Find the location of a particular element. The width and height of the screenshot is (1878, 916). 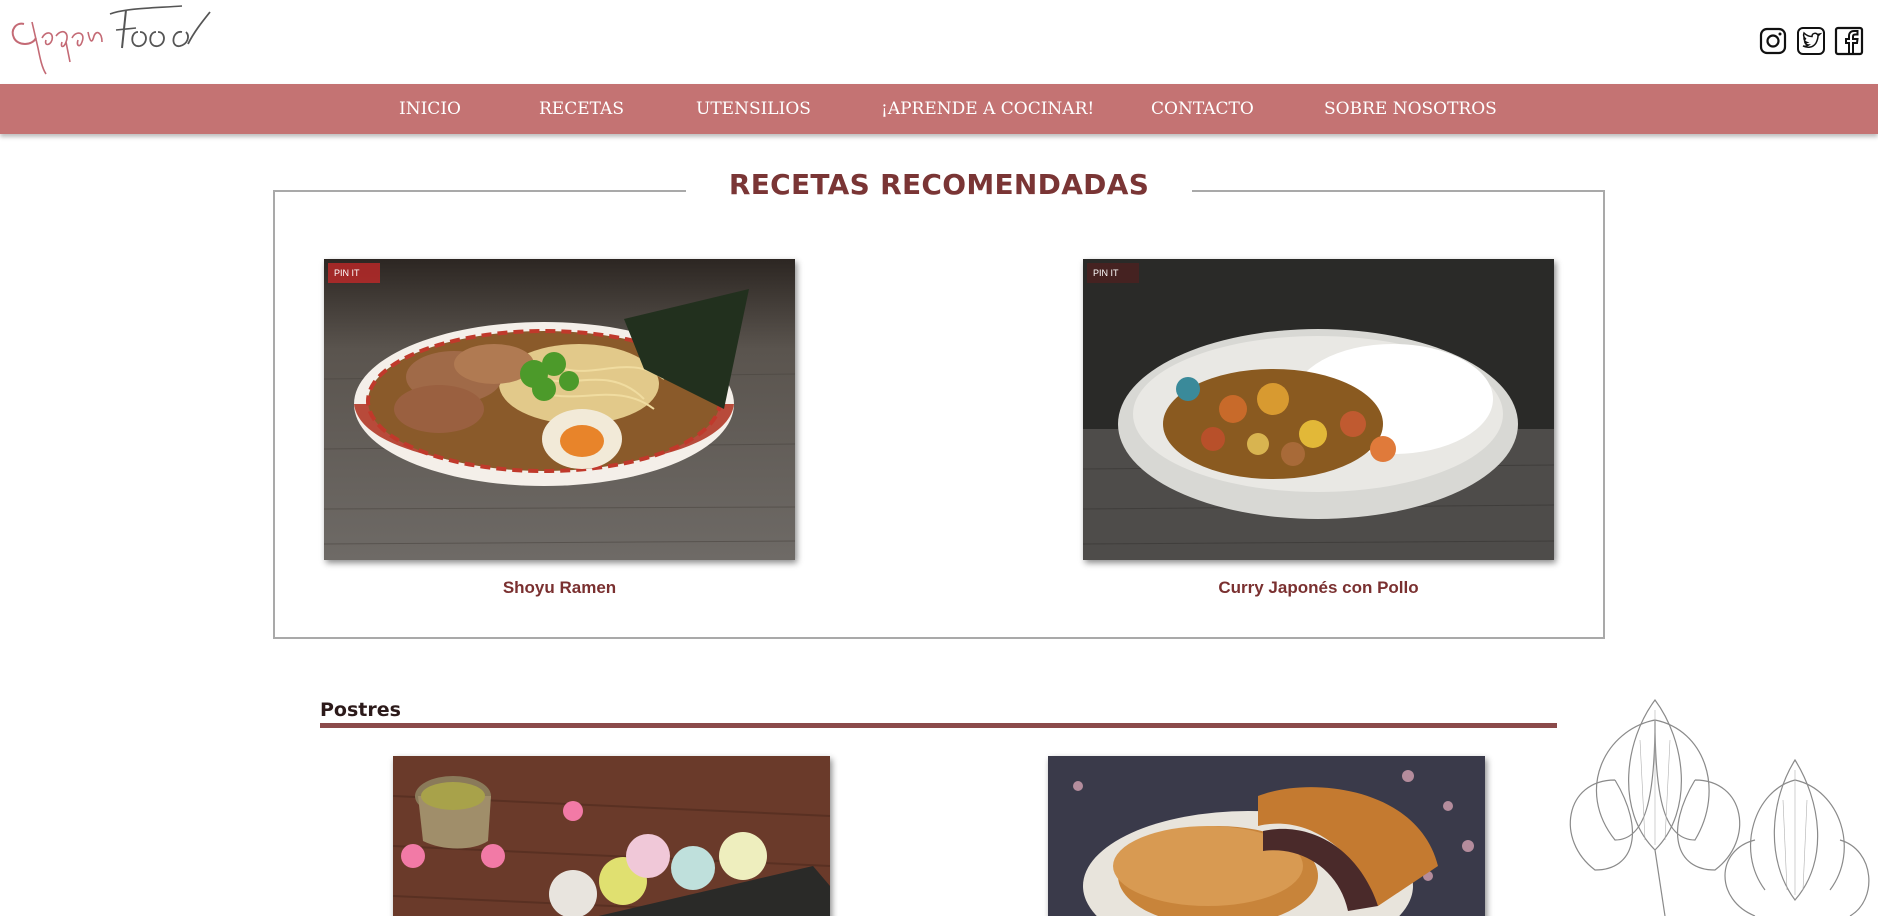

recipe-caption-shoyu-ramen: Shoyu Ramen is located at coordinates (559, 588).